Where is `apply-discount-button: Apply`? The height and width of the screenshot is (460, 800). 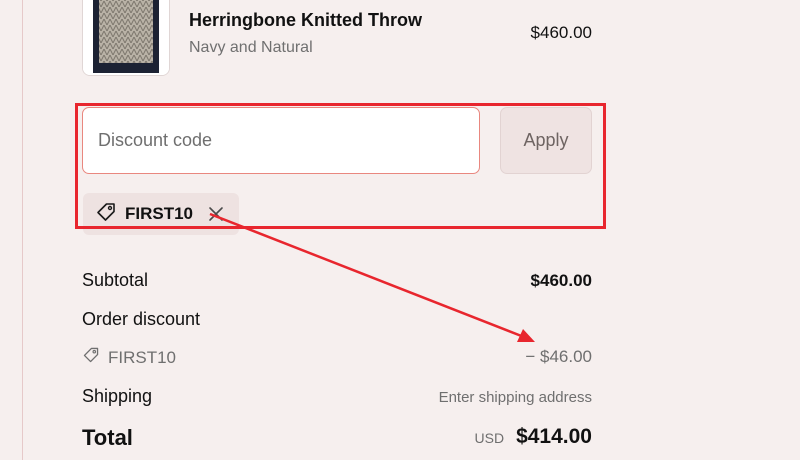 apply-discount-button: Apply is located at coordinates (546, 140).